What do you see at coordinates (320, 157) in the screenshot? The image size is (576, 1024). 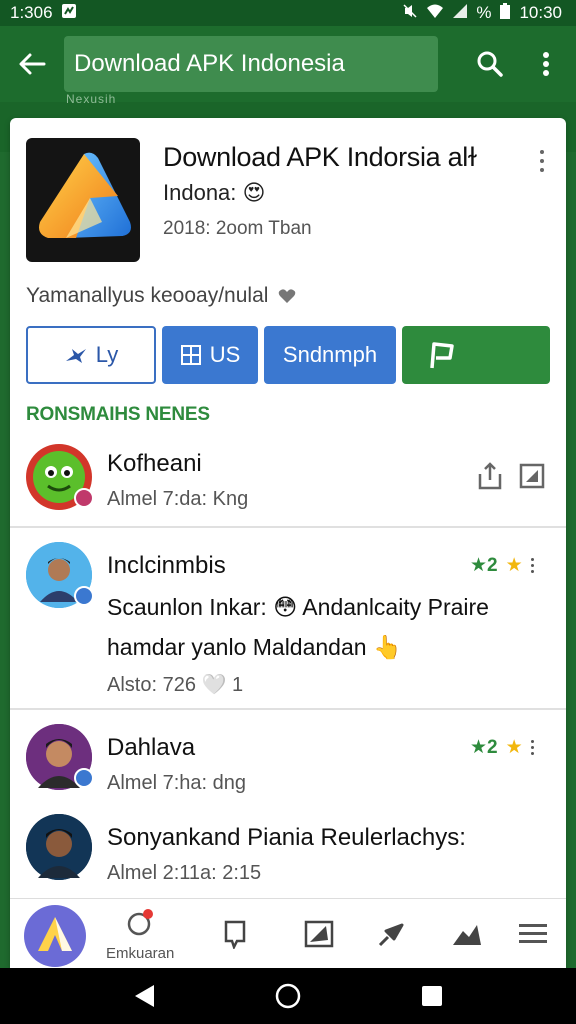 I see `app-title: Download APK Indorsia alɫ` at bounding box center [320, 157].